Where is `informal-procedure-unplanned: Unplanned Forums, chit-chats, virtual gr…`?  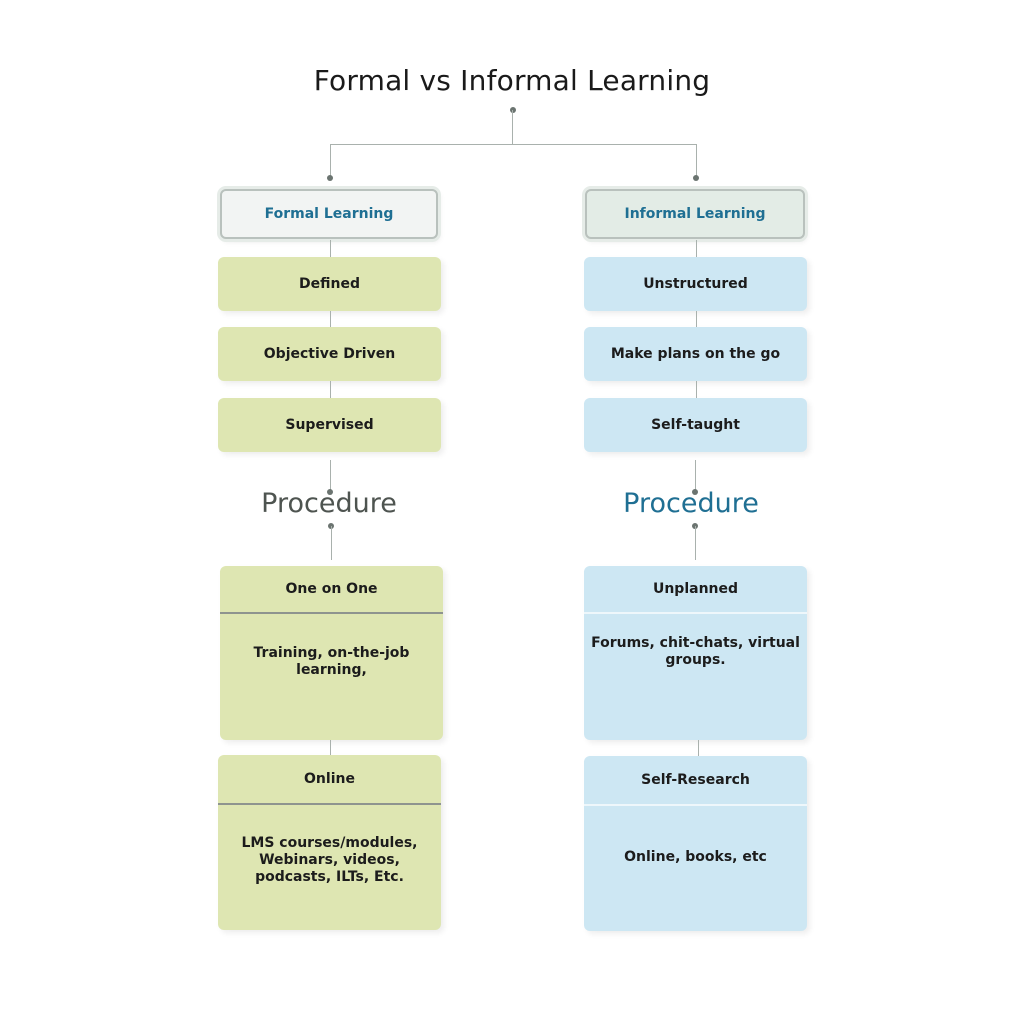 informal-procedure-unplanned: Unplanned Forums, chit-chats, virtual gr… is located at coordinates (695, 653).